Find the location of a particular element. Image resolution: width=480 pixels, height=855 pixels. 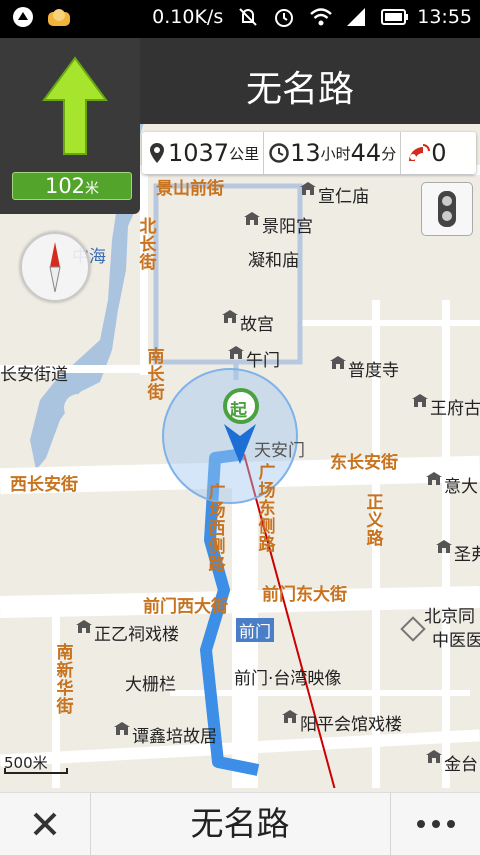

road-guangchang-east: 广场东侧路 is located at coordinates (267, 509).